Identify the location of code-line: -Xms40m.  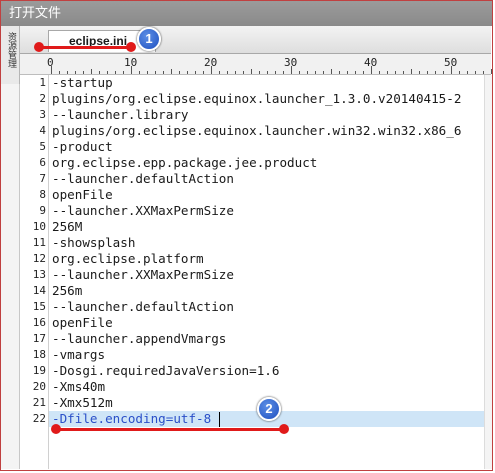
(267, 387).